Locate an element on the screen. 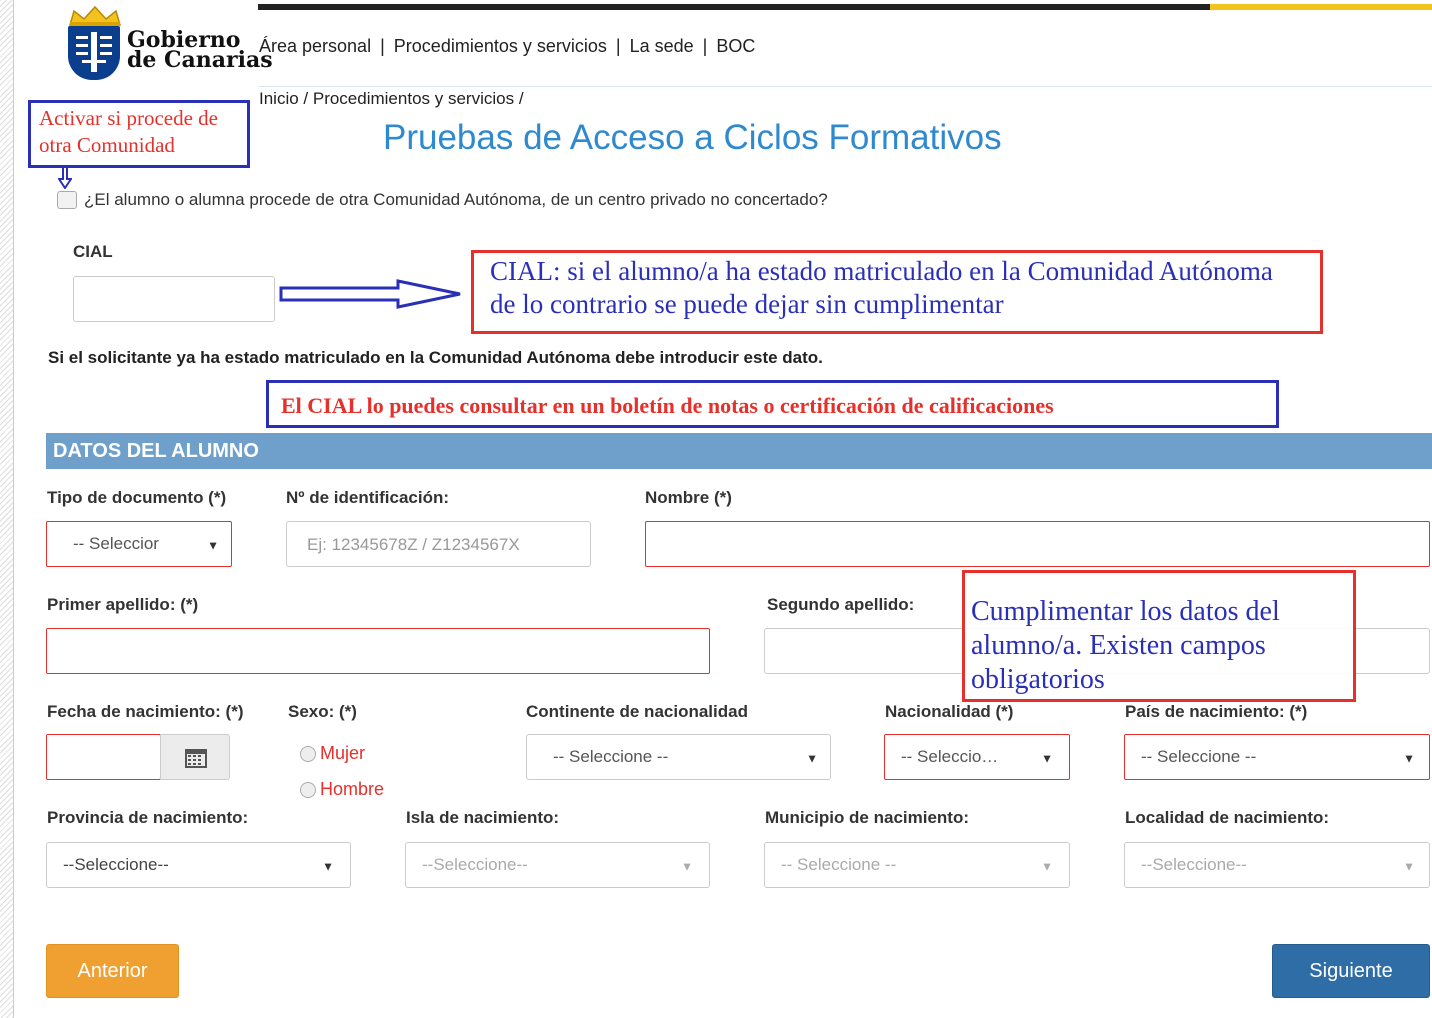 This screenshot has width=1432, height=1018. nacionalidad-select: -- Seleccio… ▼ is located at coordinates (977, 757).